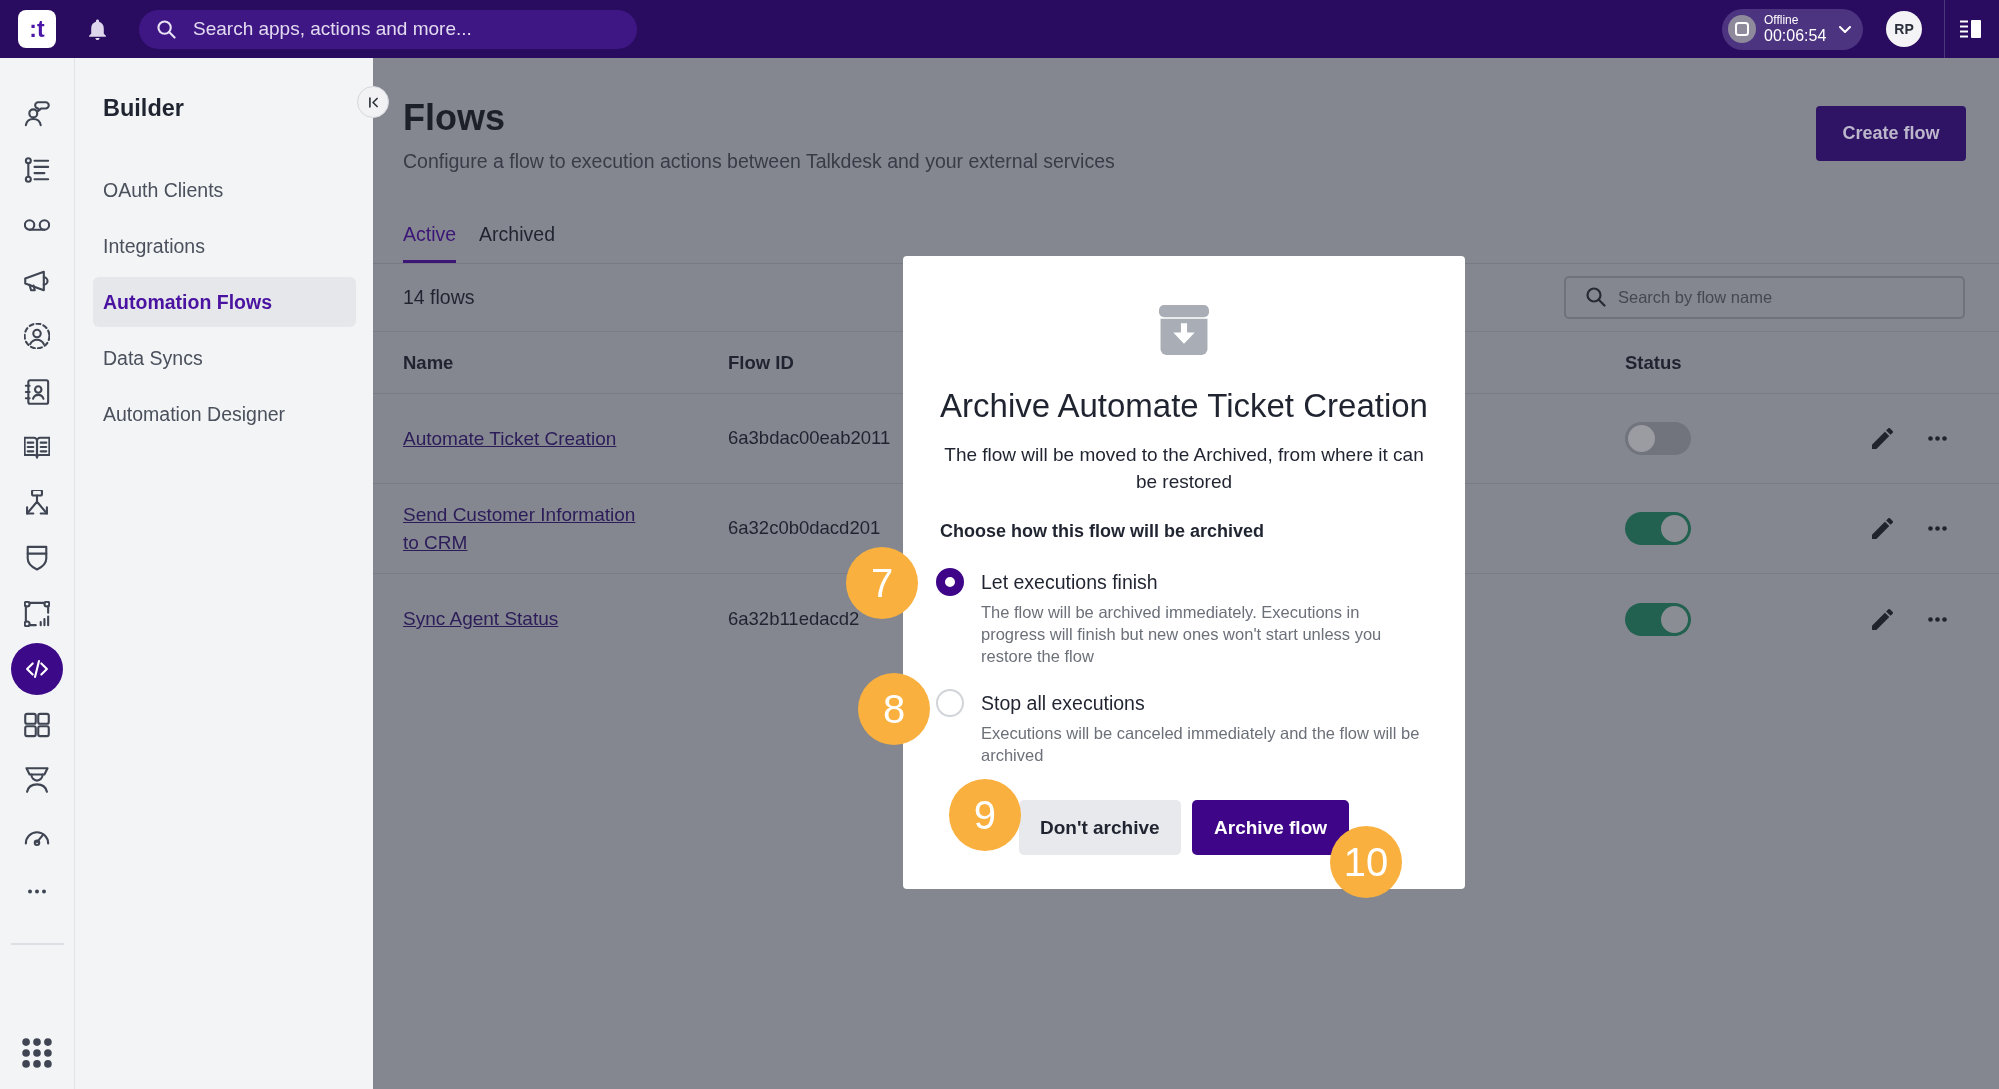  I want to click on radio-button, so click(950, 582).